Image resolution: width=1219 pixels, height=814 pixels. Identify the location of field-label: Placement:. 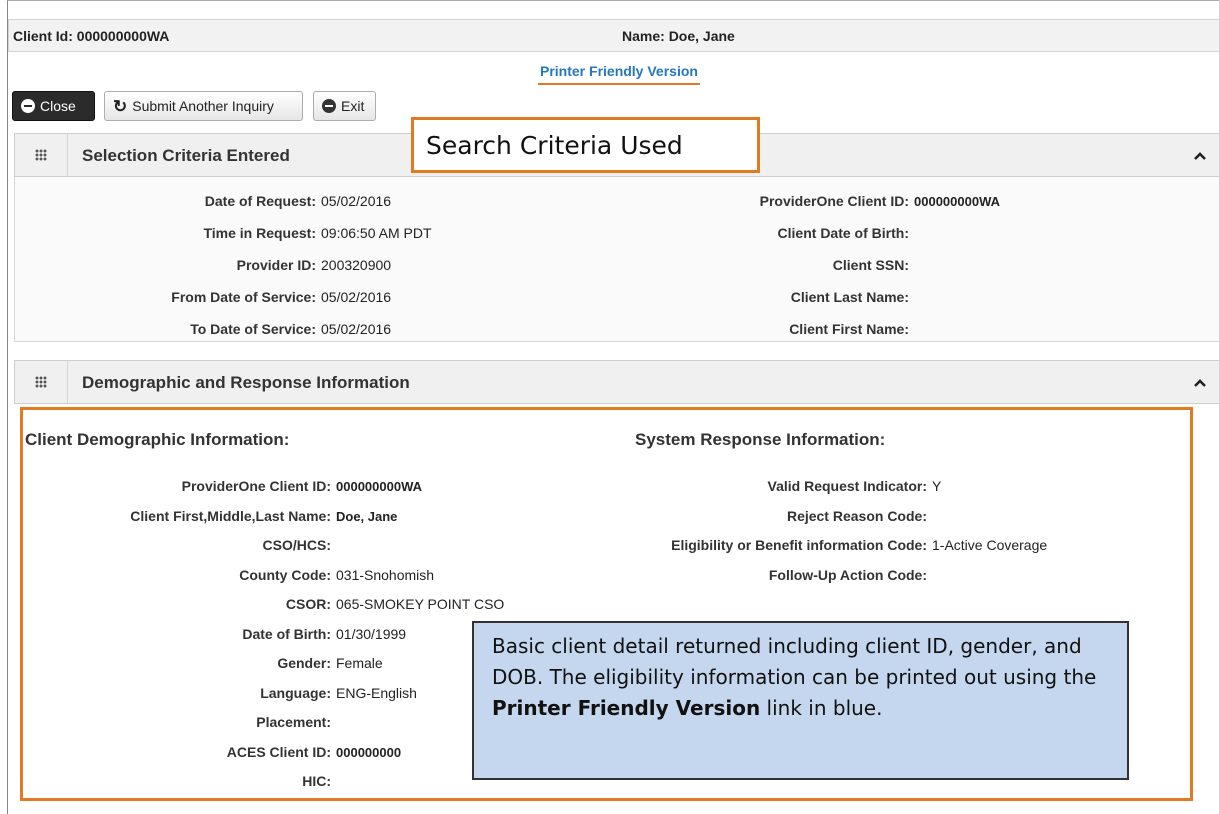
(293, 722).